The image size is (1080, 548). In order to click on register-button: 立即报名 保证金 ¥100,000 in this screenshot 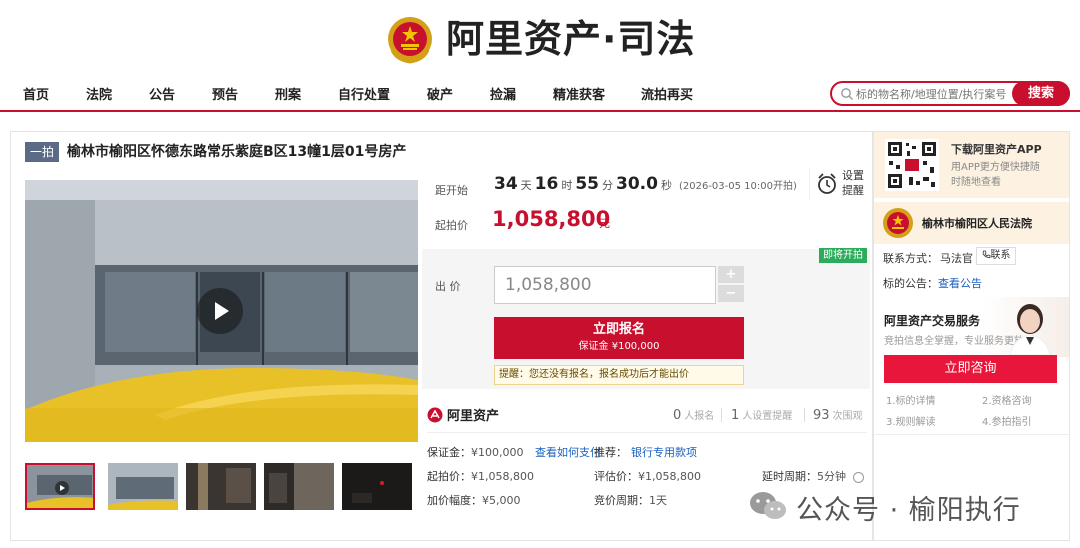, I will do `click(619, 338)`.